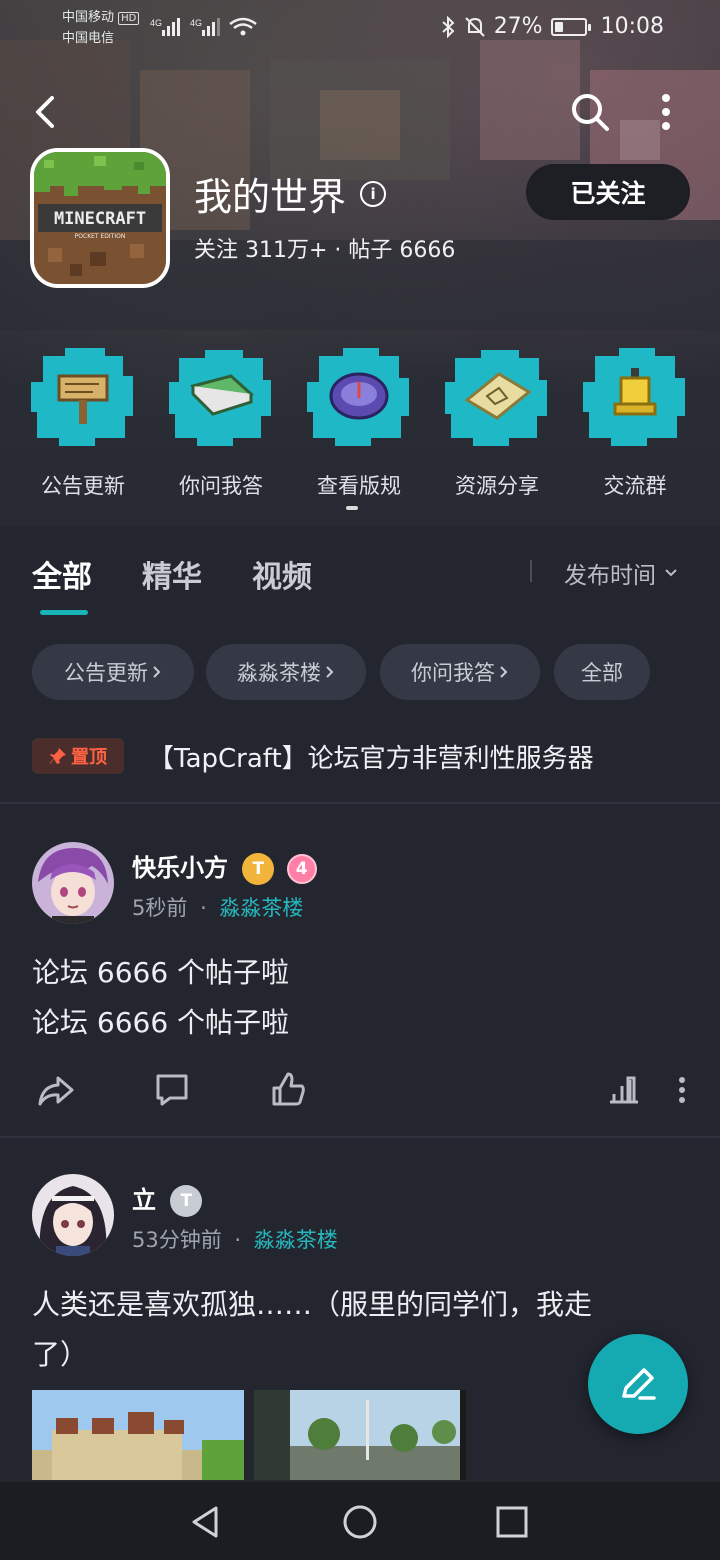  What do you see at coordinates (160, 998) in the screenshot?
I see `post-body: 论坛 6666 个帖子啦 论坛 6666 个帖子啦` at bounding box center [160, 998].